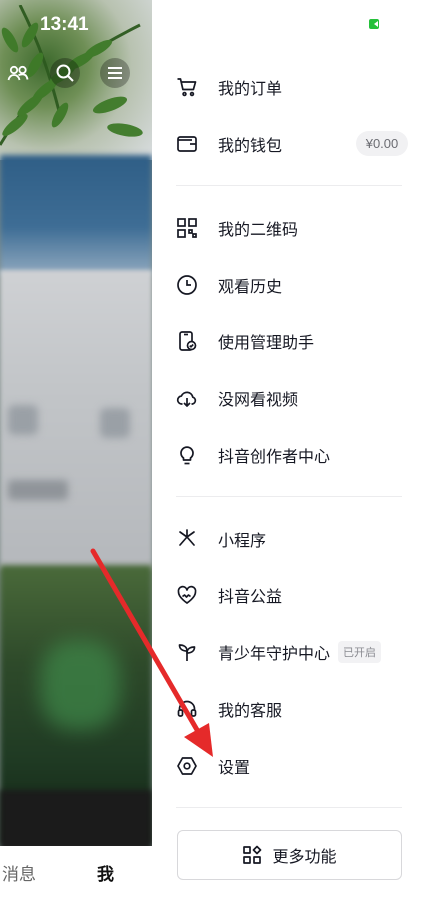 This screenshot has height=916, width=425. I want to click on menu-item-label: 使用管理助手, so click(266, 343).